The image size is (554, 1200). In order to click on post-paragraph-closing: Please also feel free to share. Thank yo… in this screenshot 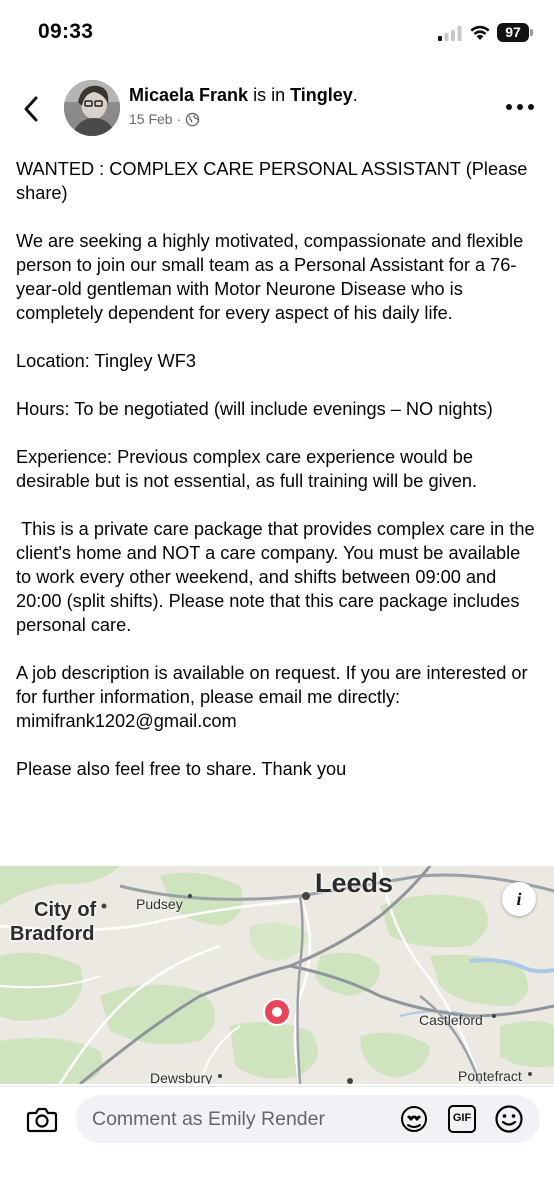, I will do `click(181, 769)`.